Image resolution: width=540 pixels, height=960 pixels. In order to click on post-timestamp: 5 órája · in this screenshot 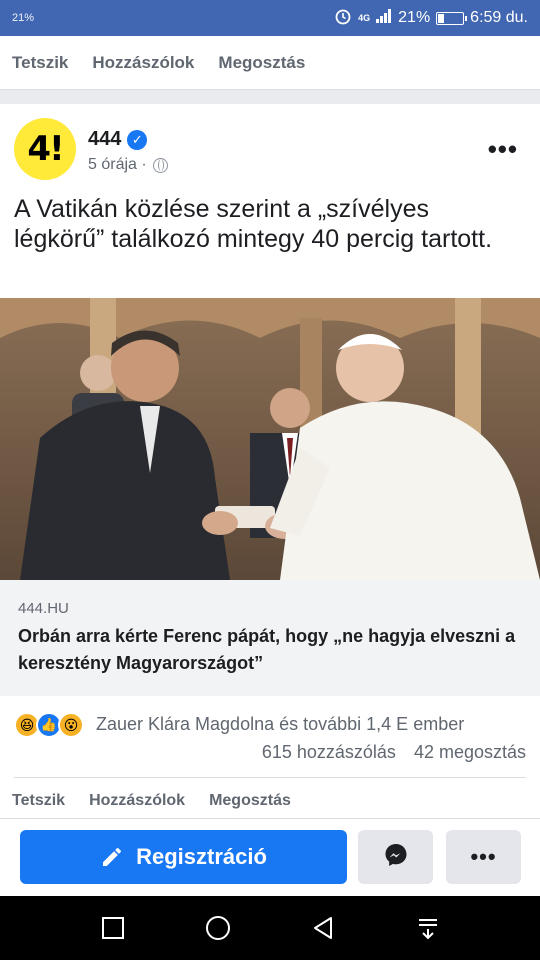, I will do `click(128, 165)`.